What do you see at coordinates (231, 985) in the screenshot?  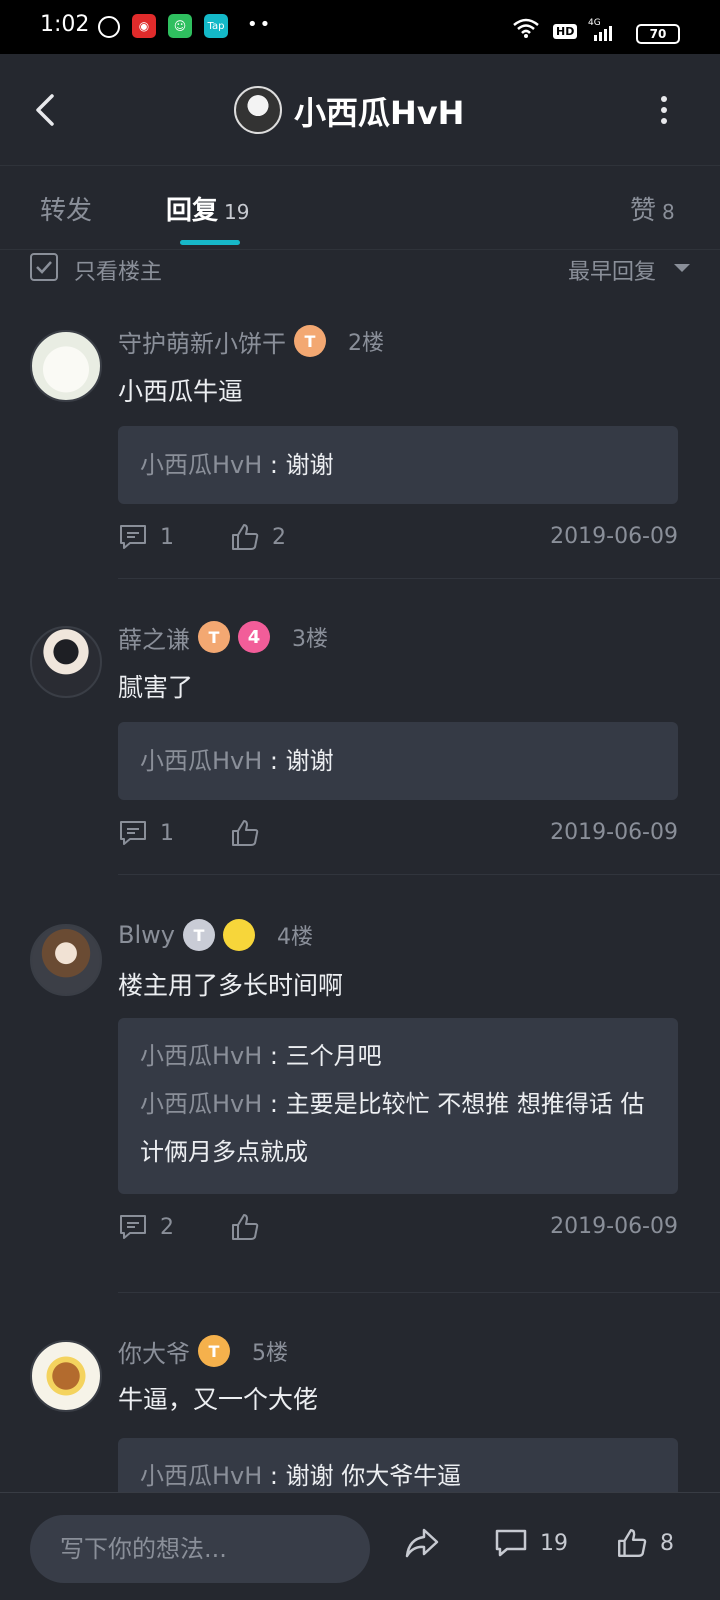 I see `comment-text: 楼主用了多长时间啊` at bounding box center [231, 985].